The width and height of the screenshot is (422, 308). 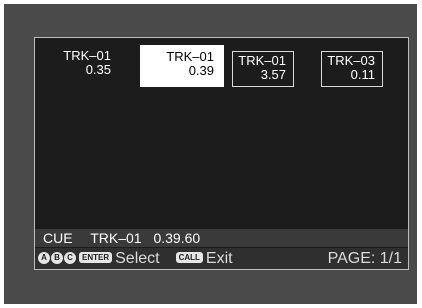 What do you see at coordinates (58, 238) in the screenshot?
I see `cue-mode-label: CUE` at bounding box center [58, 238].